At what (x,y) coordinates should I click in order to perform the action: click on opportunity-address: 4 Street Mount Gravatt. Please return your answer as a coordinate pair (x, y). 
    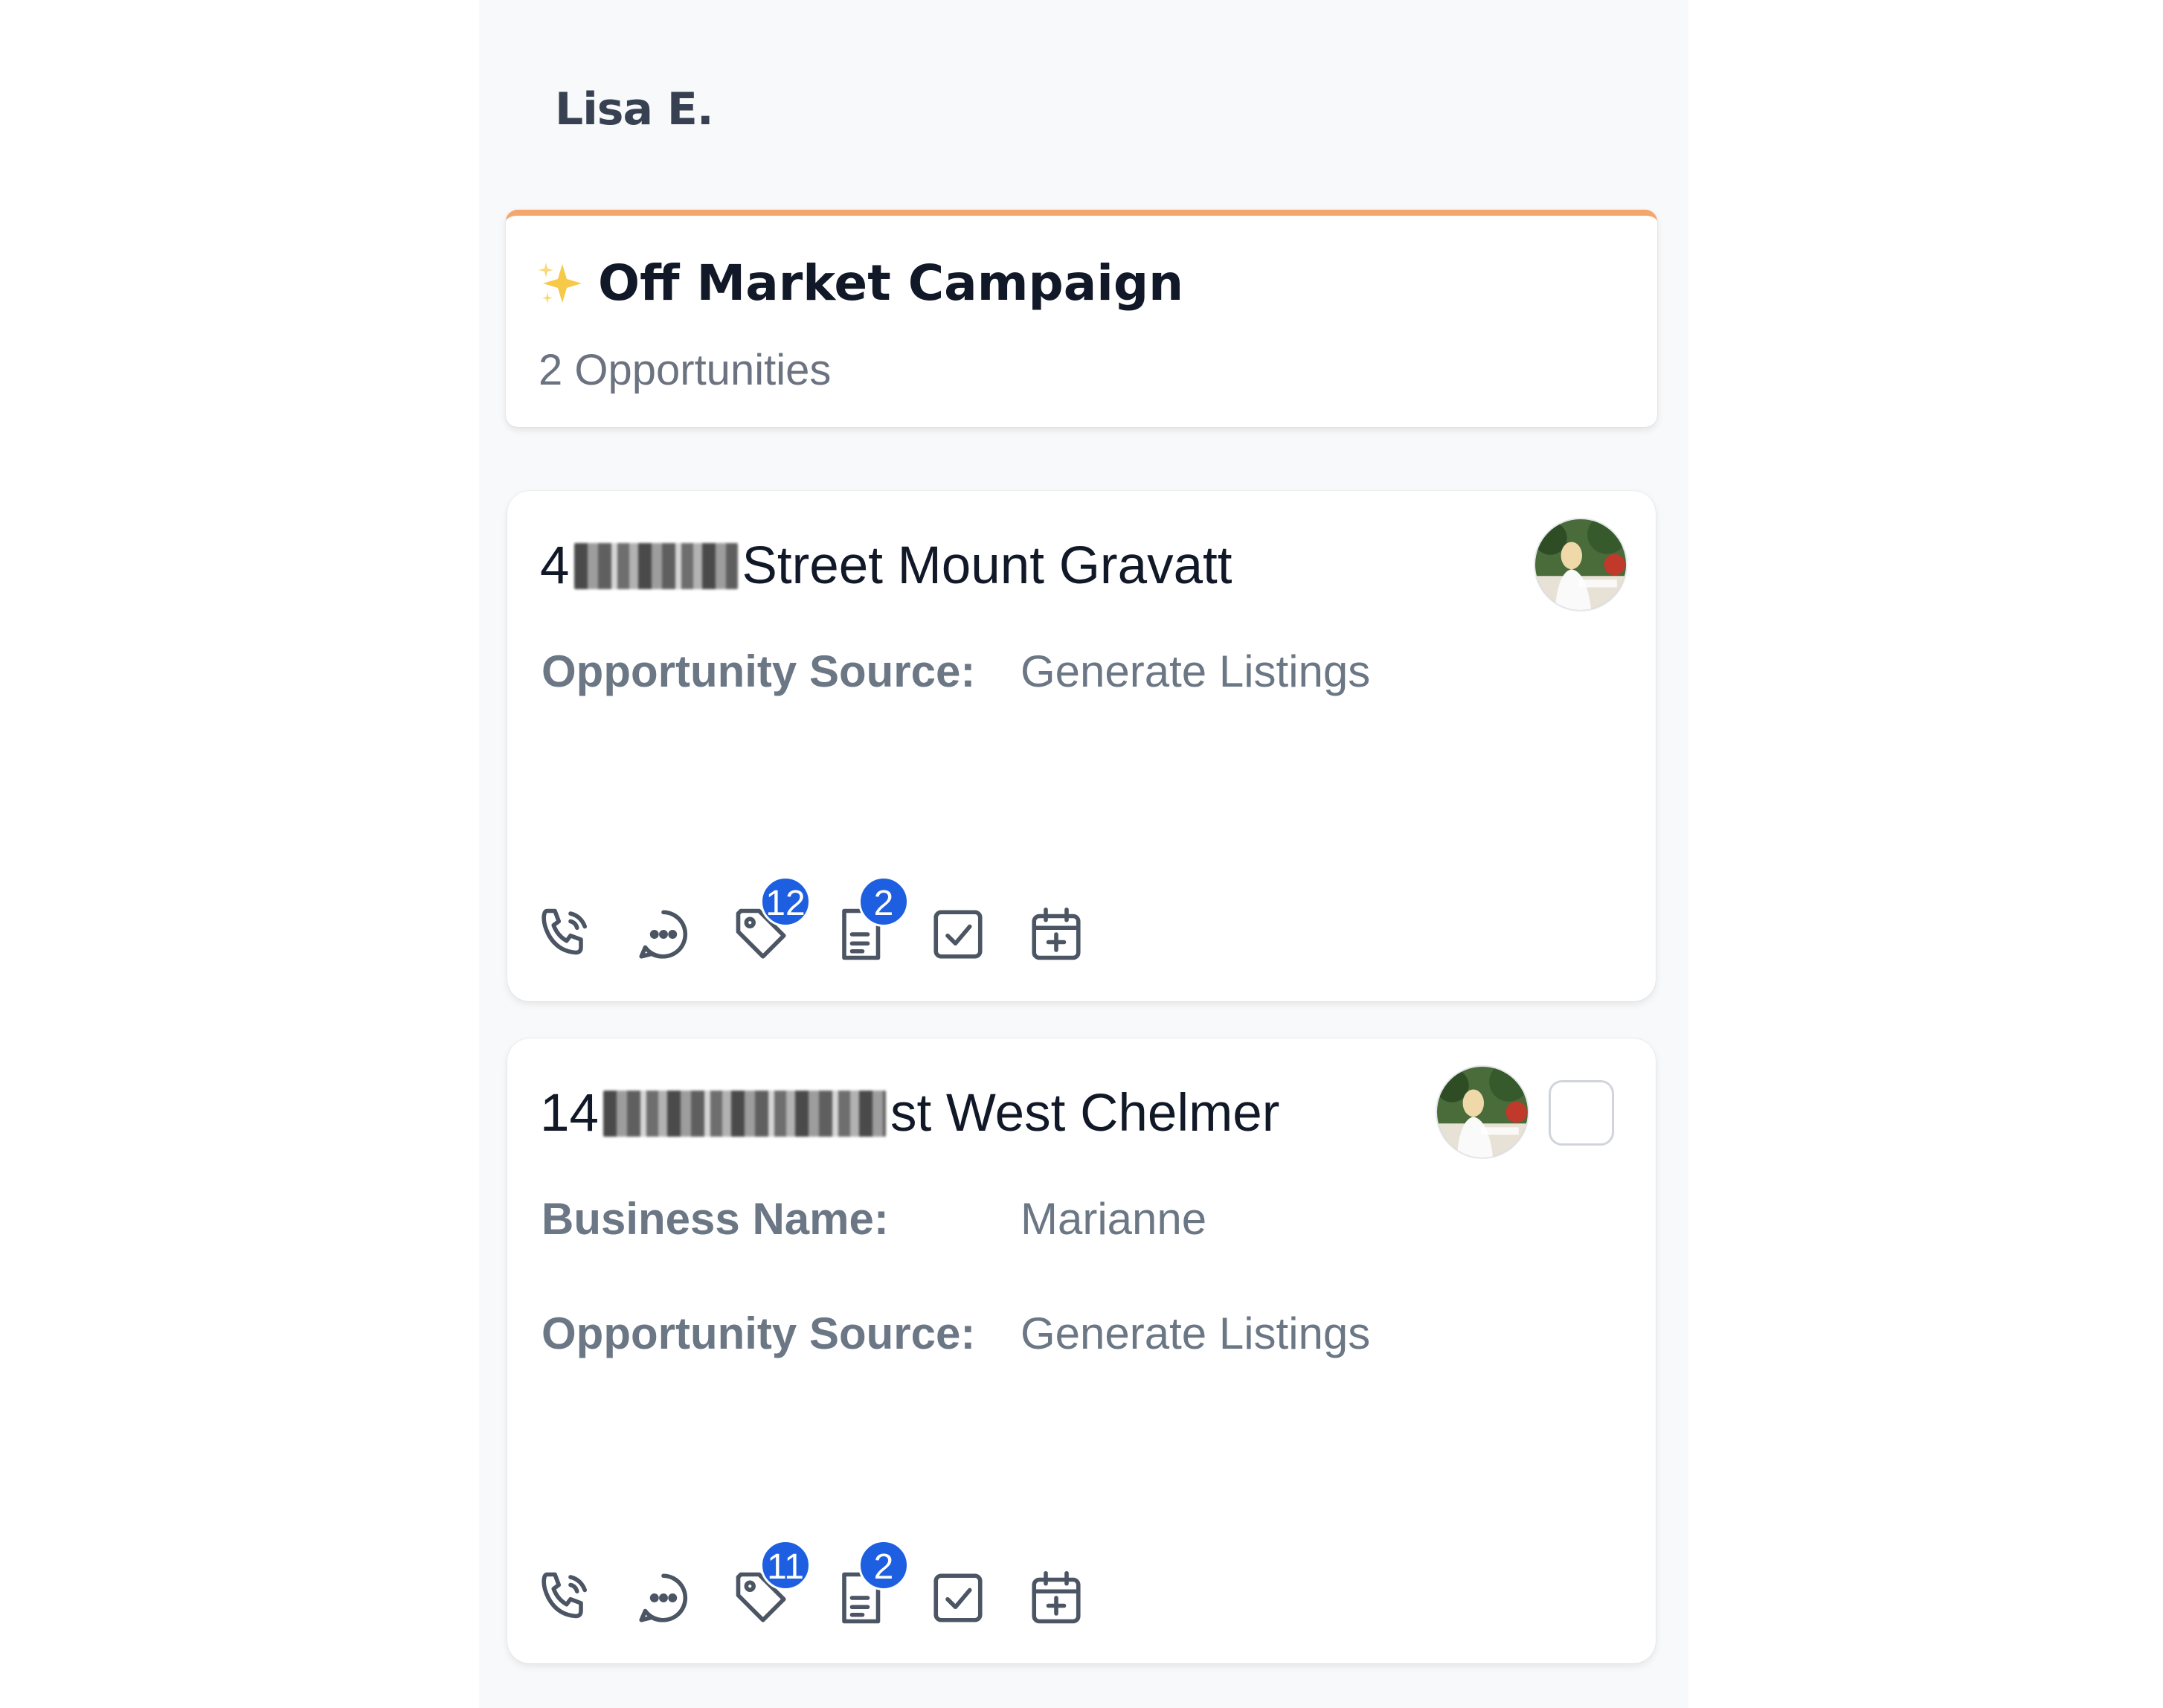
    Looking at the image, I should click on (886, 566).